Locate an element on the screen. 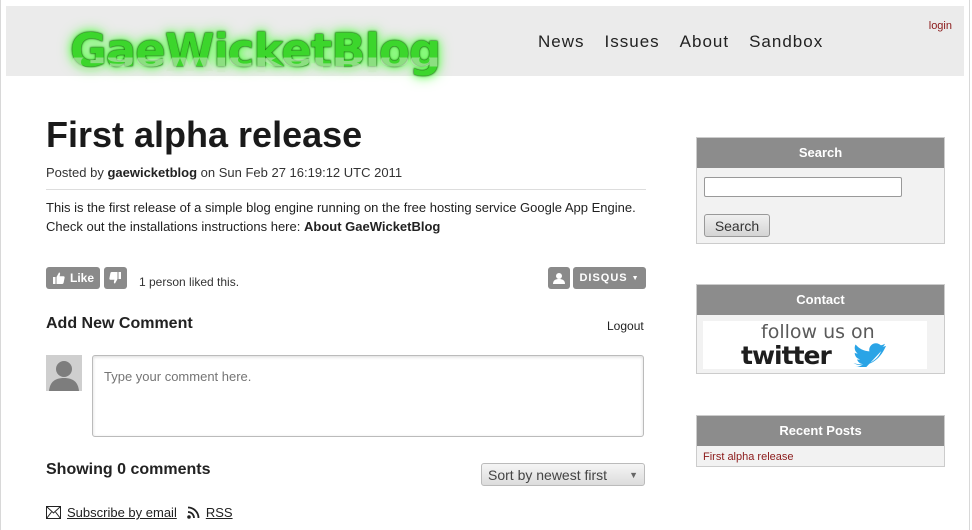  sort-selected-value: Sort by newest first is located at coordinates (548, 474).